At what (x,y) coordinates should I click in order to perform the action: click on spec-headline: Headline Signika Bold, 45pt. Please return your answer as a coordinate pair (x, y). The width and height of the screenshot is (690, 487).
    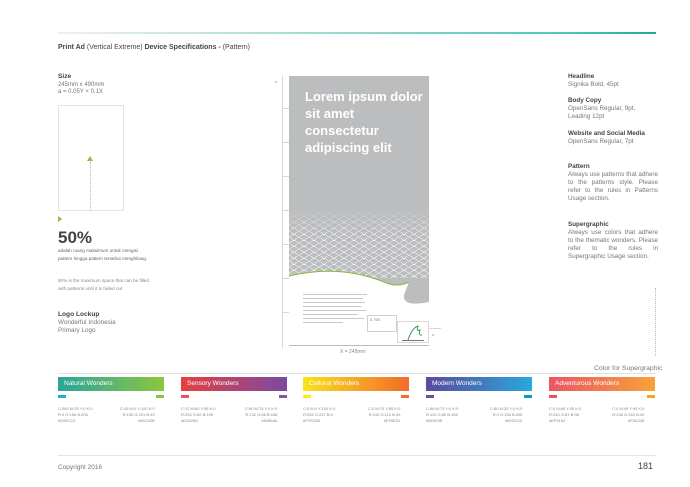
    Looking at the image, I should click on (613, 81).